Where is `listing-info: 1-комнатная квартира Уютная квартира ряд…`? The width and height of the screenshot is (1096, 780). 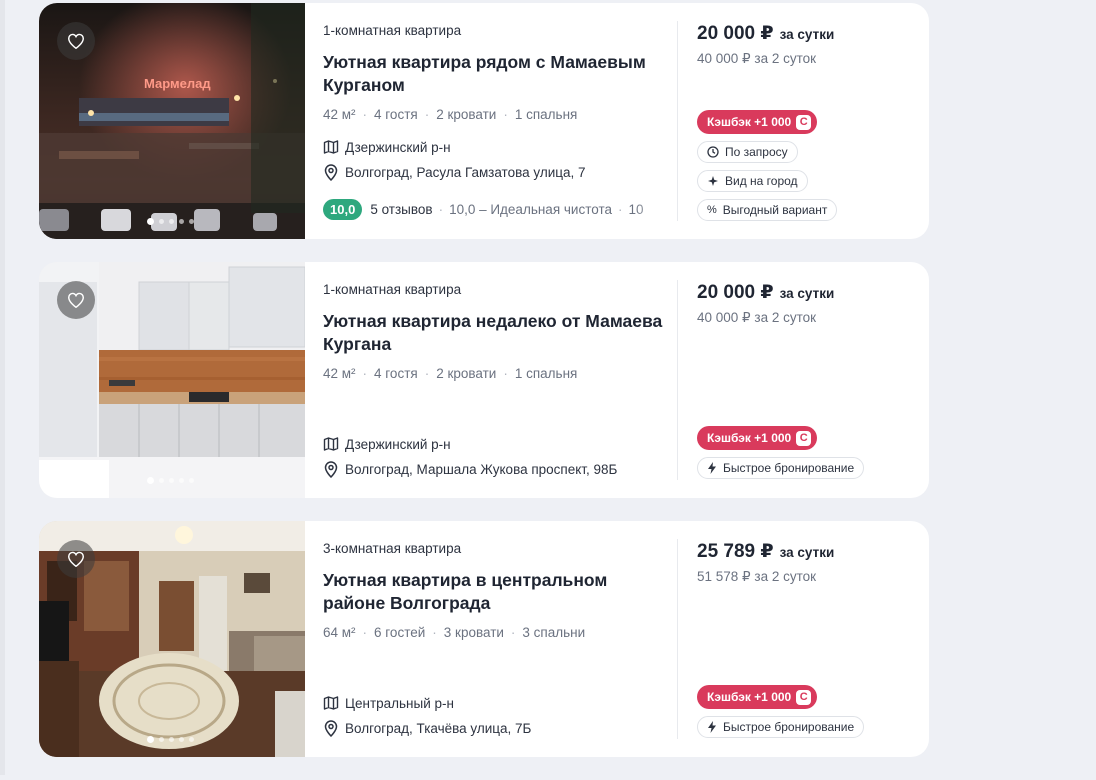
listing-info: 1-комнатная квартира Уютная квартира ряд… is located at coordinates (498, 121).